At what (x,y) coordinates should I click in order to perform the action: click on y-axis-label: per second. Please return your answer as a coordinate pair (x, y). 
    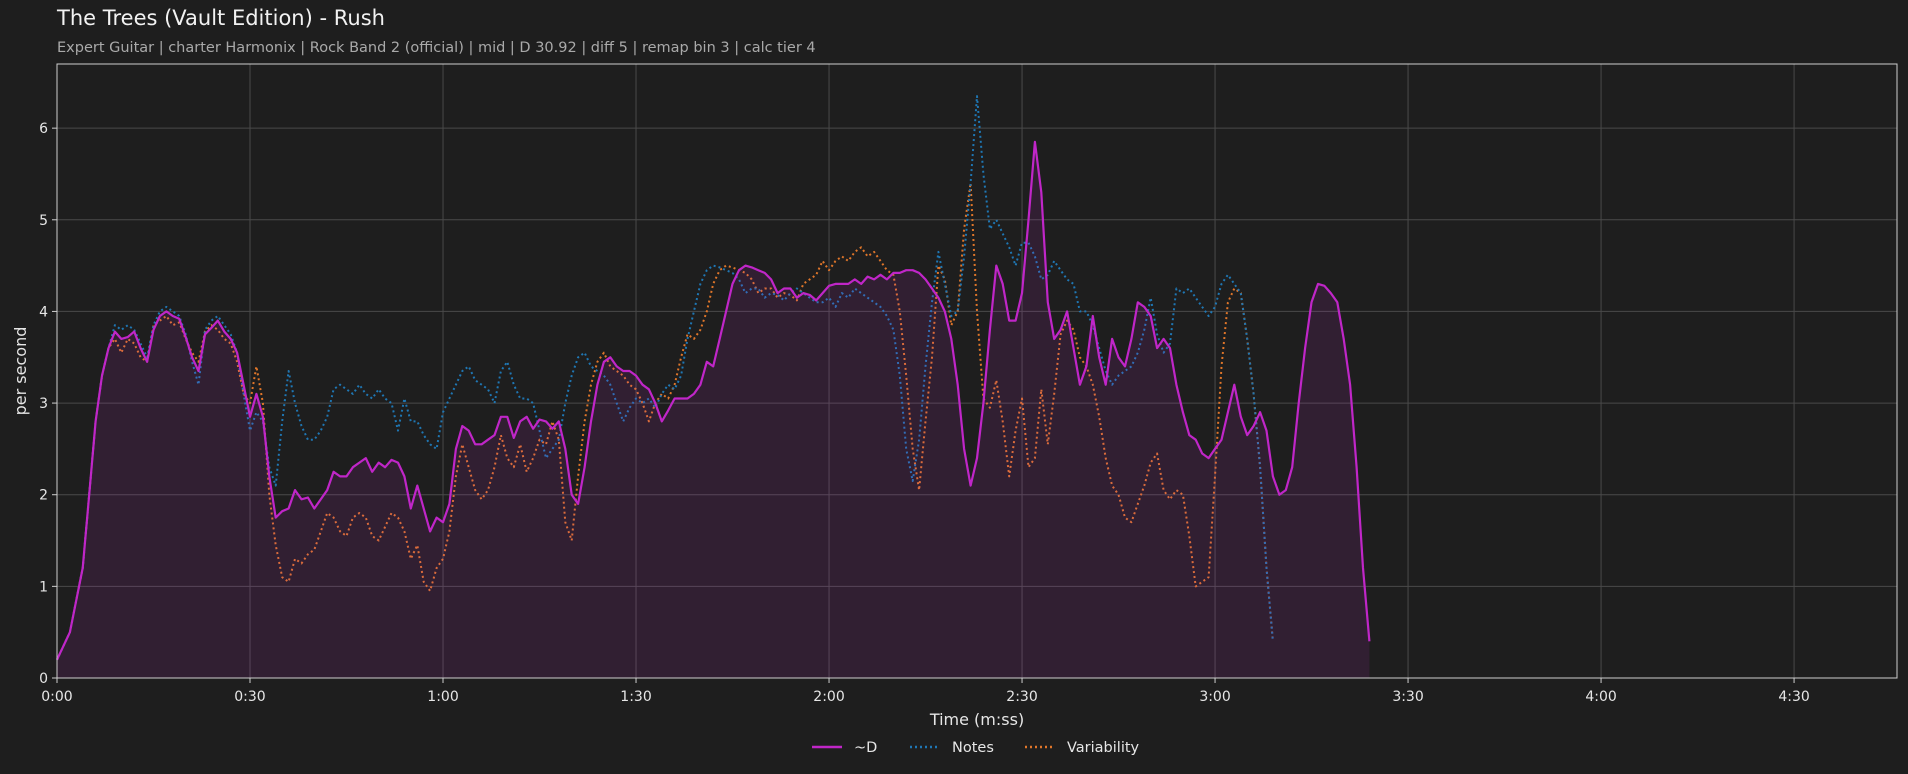
    Looking at the image, I should click on (20, 371).